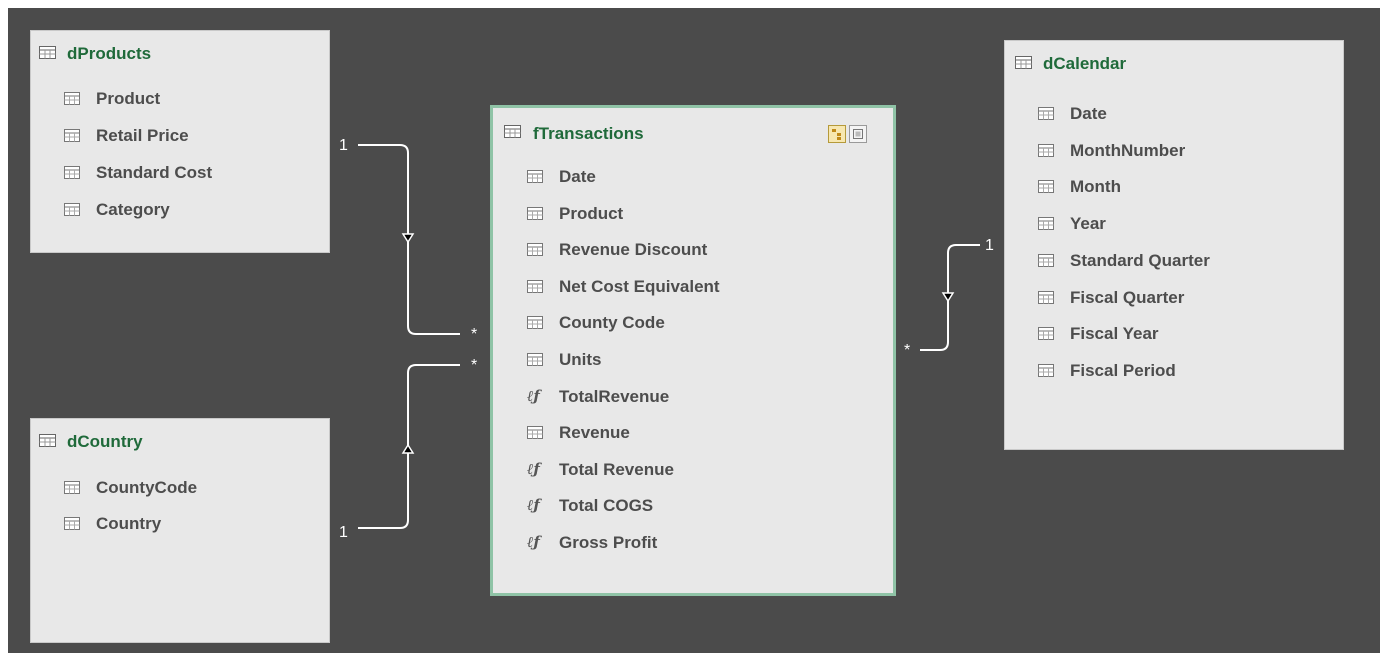  Describe the element at coordinates (142, 135) in the screenshot. I see `field-label: Retail Price` at that location.